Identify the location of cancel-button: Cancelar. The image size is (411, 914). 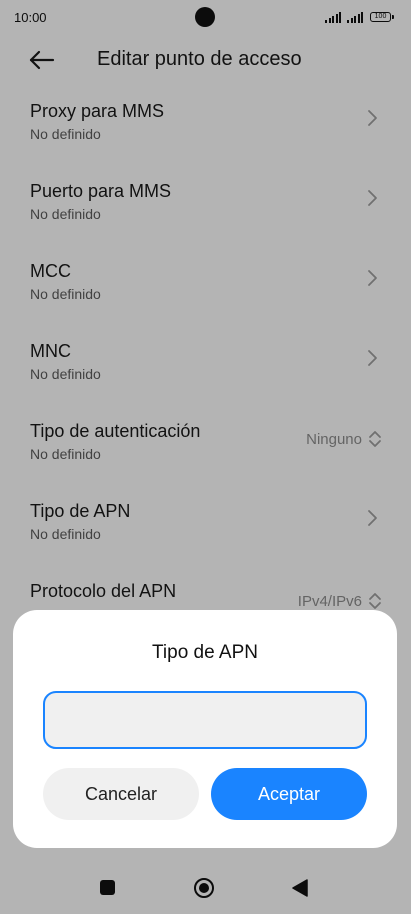
(121, 794).